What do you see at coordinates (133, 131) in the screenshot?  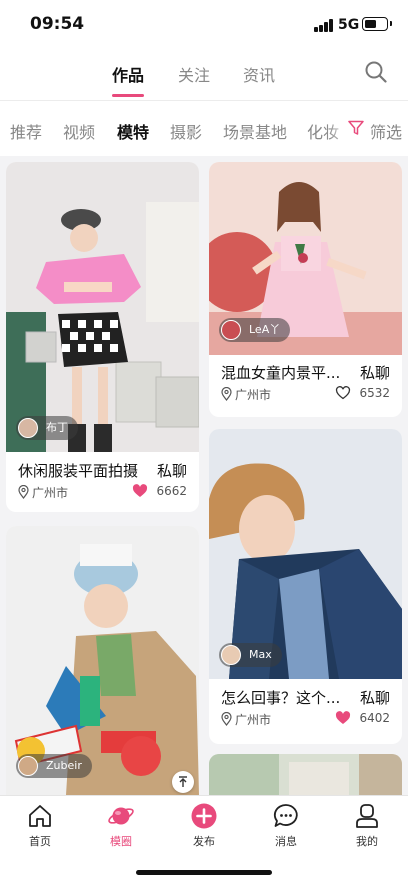 I see `category-model: 模特` at bounding box center [133, 131].